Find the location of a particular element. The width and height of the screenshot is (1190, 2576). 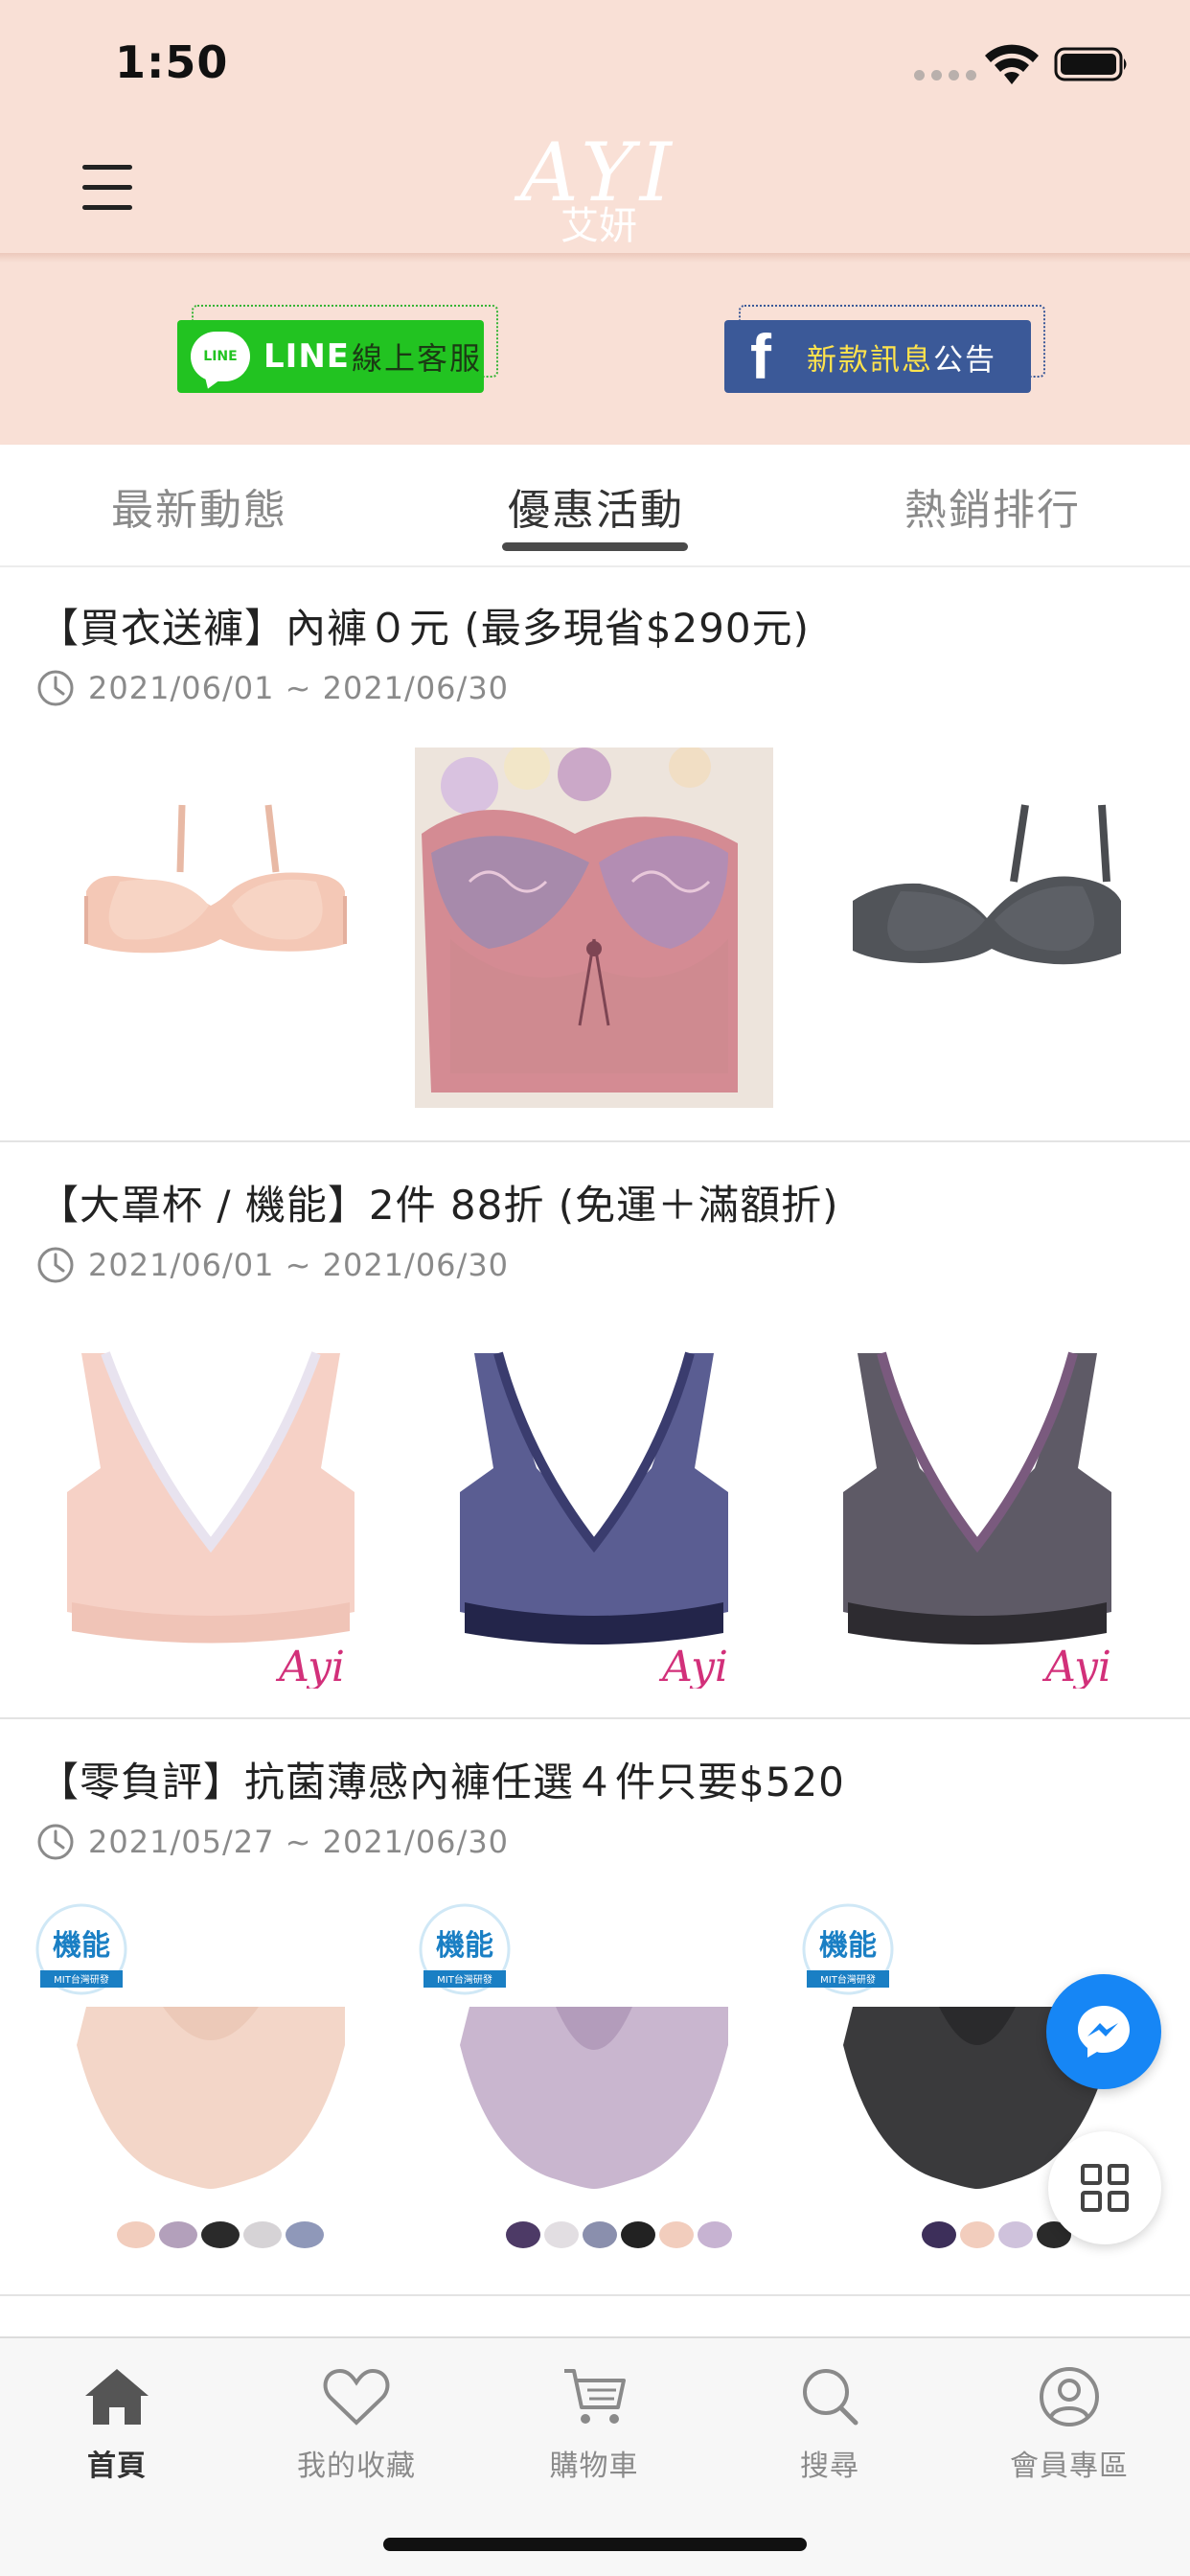

line-button-label: 線上客服 is located at coordinates (418, 358).